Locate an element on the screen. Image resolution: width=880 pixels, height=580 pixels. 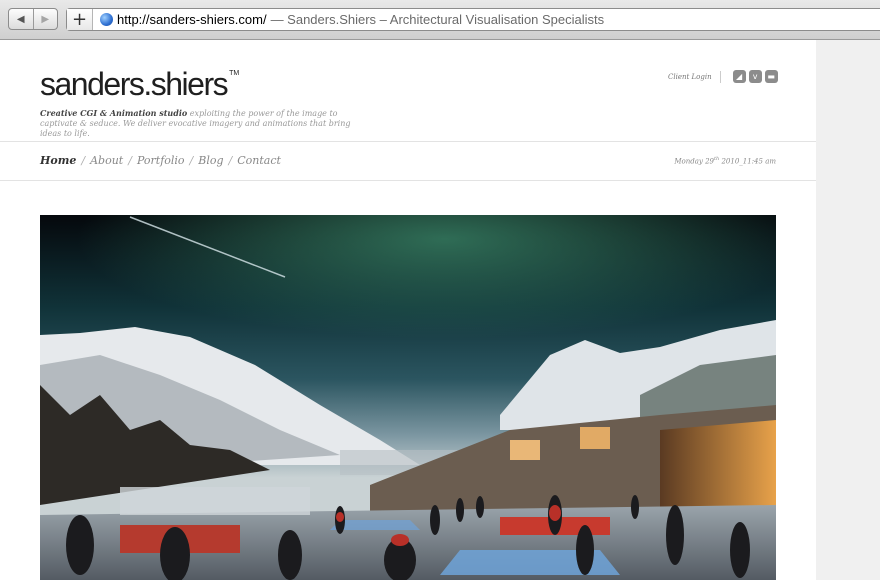
history-buttons: ◀ ▶ is located at coordinates (33, 19).